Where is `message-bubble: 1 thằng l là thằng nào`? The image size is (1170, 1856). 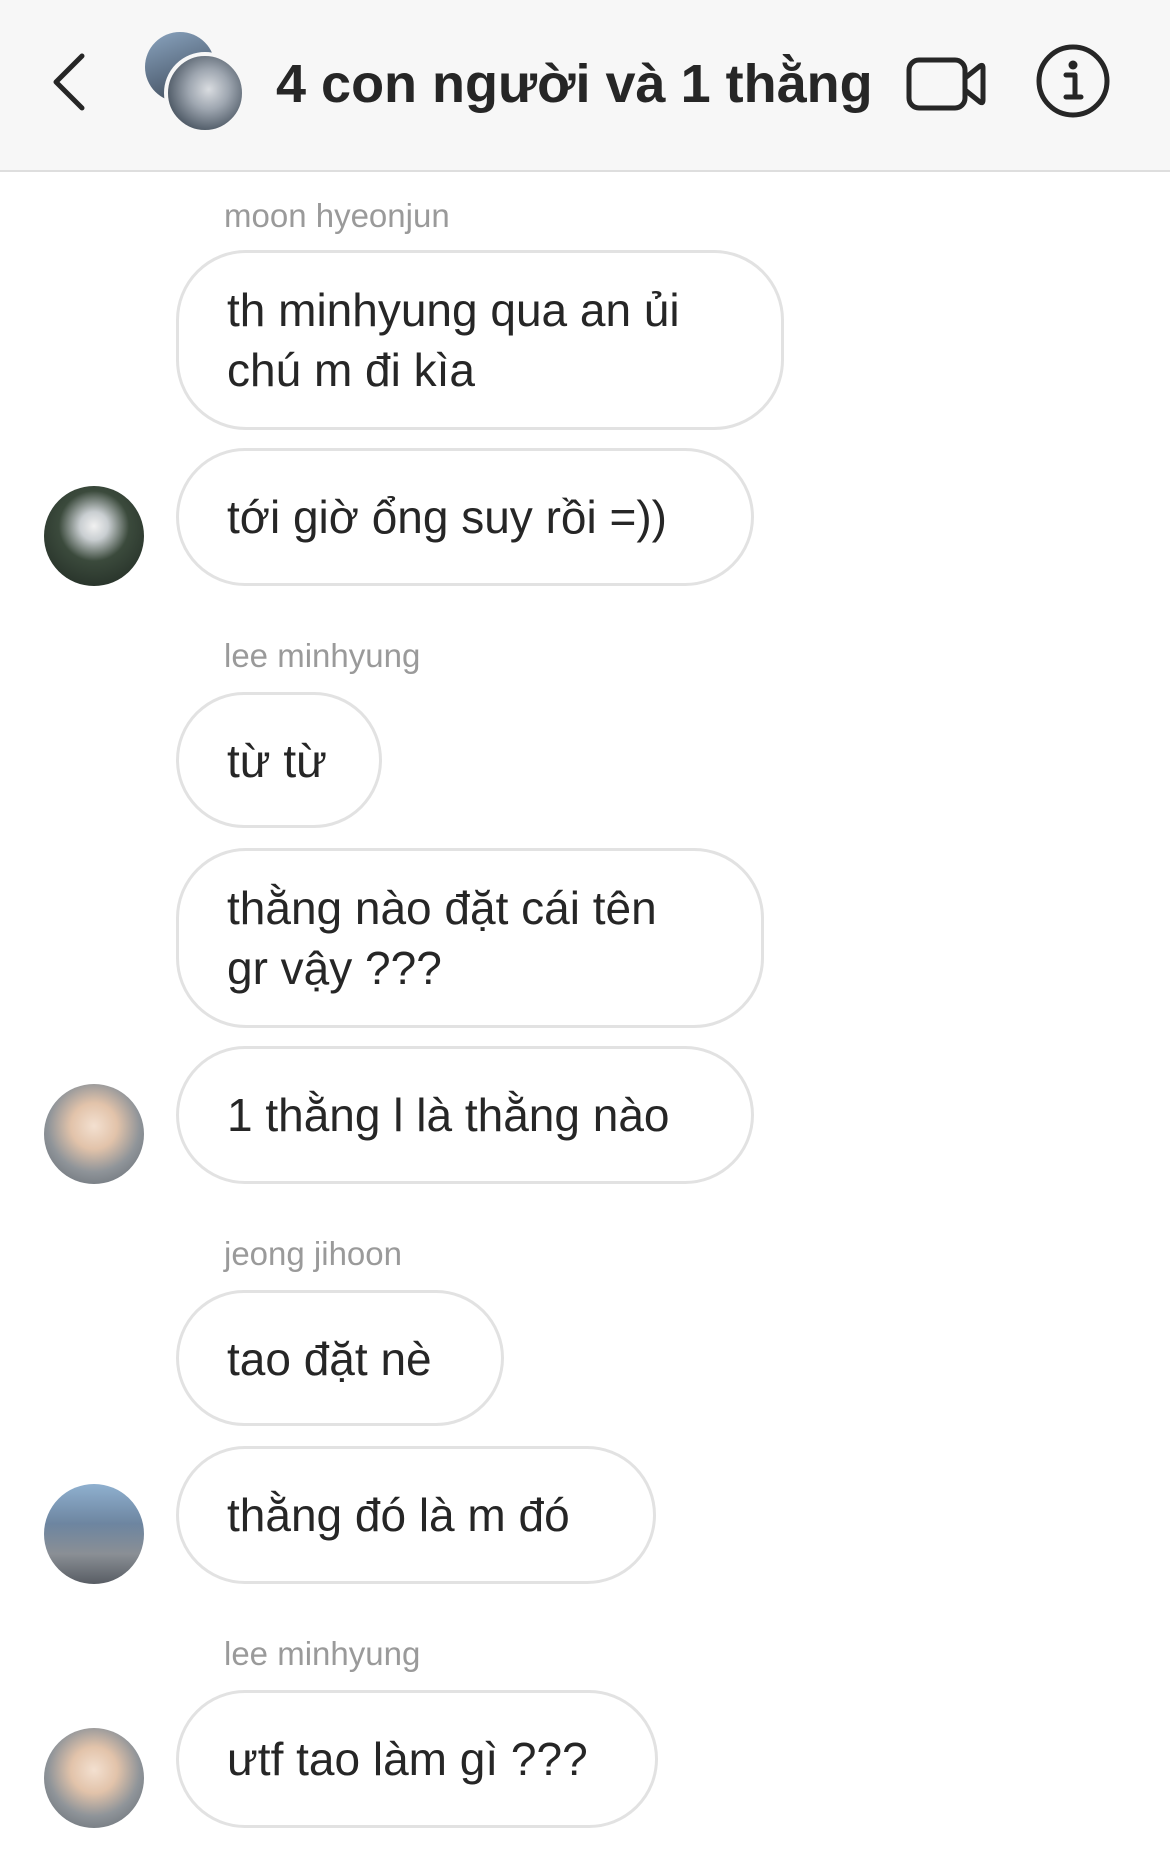
message-bubble: 1 thằng l là thằng nào is located at coordinates (465, 1115).